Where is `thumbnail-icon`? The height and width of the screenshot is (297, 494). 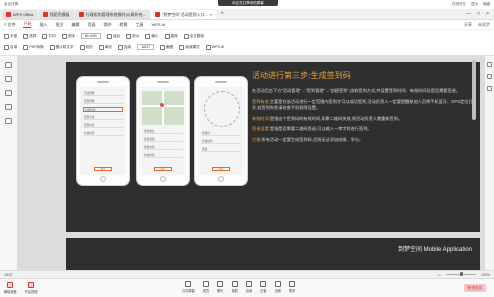
thumbnail-icon is located at coordinates (8, 65).